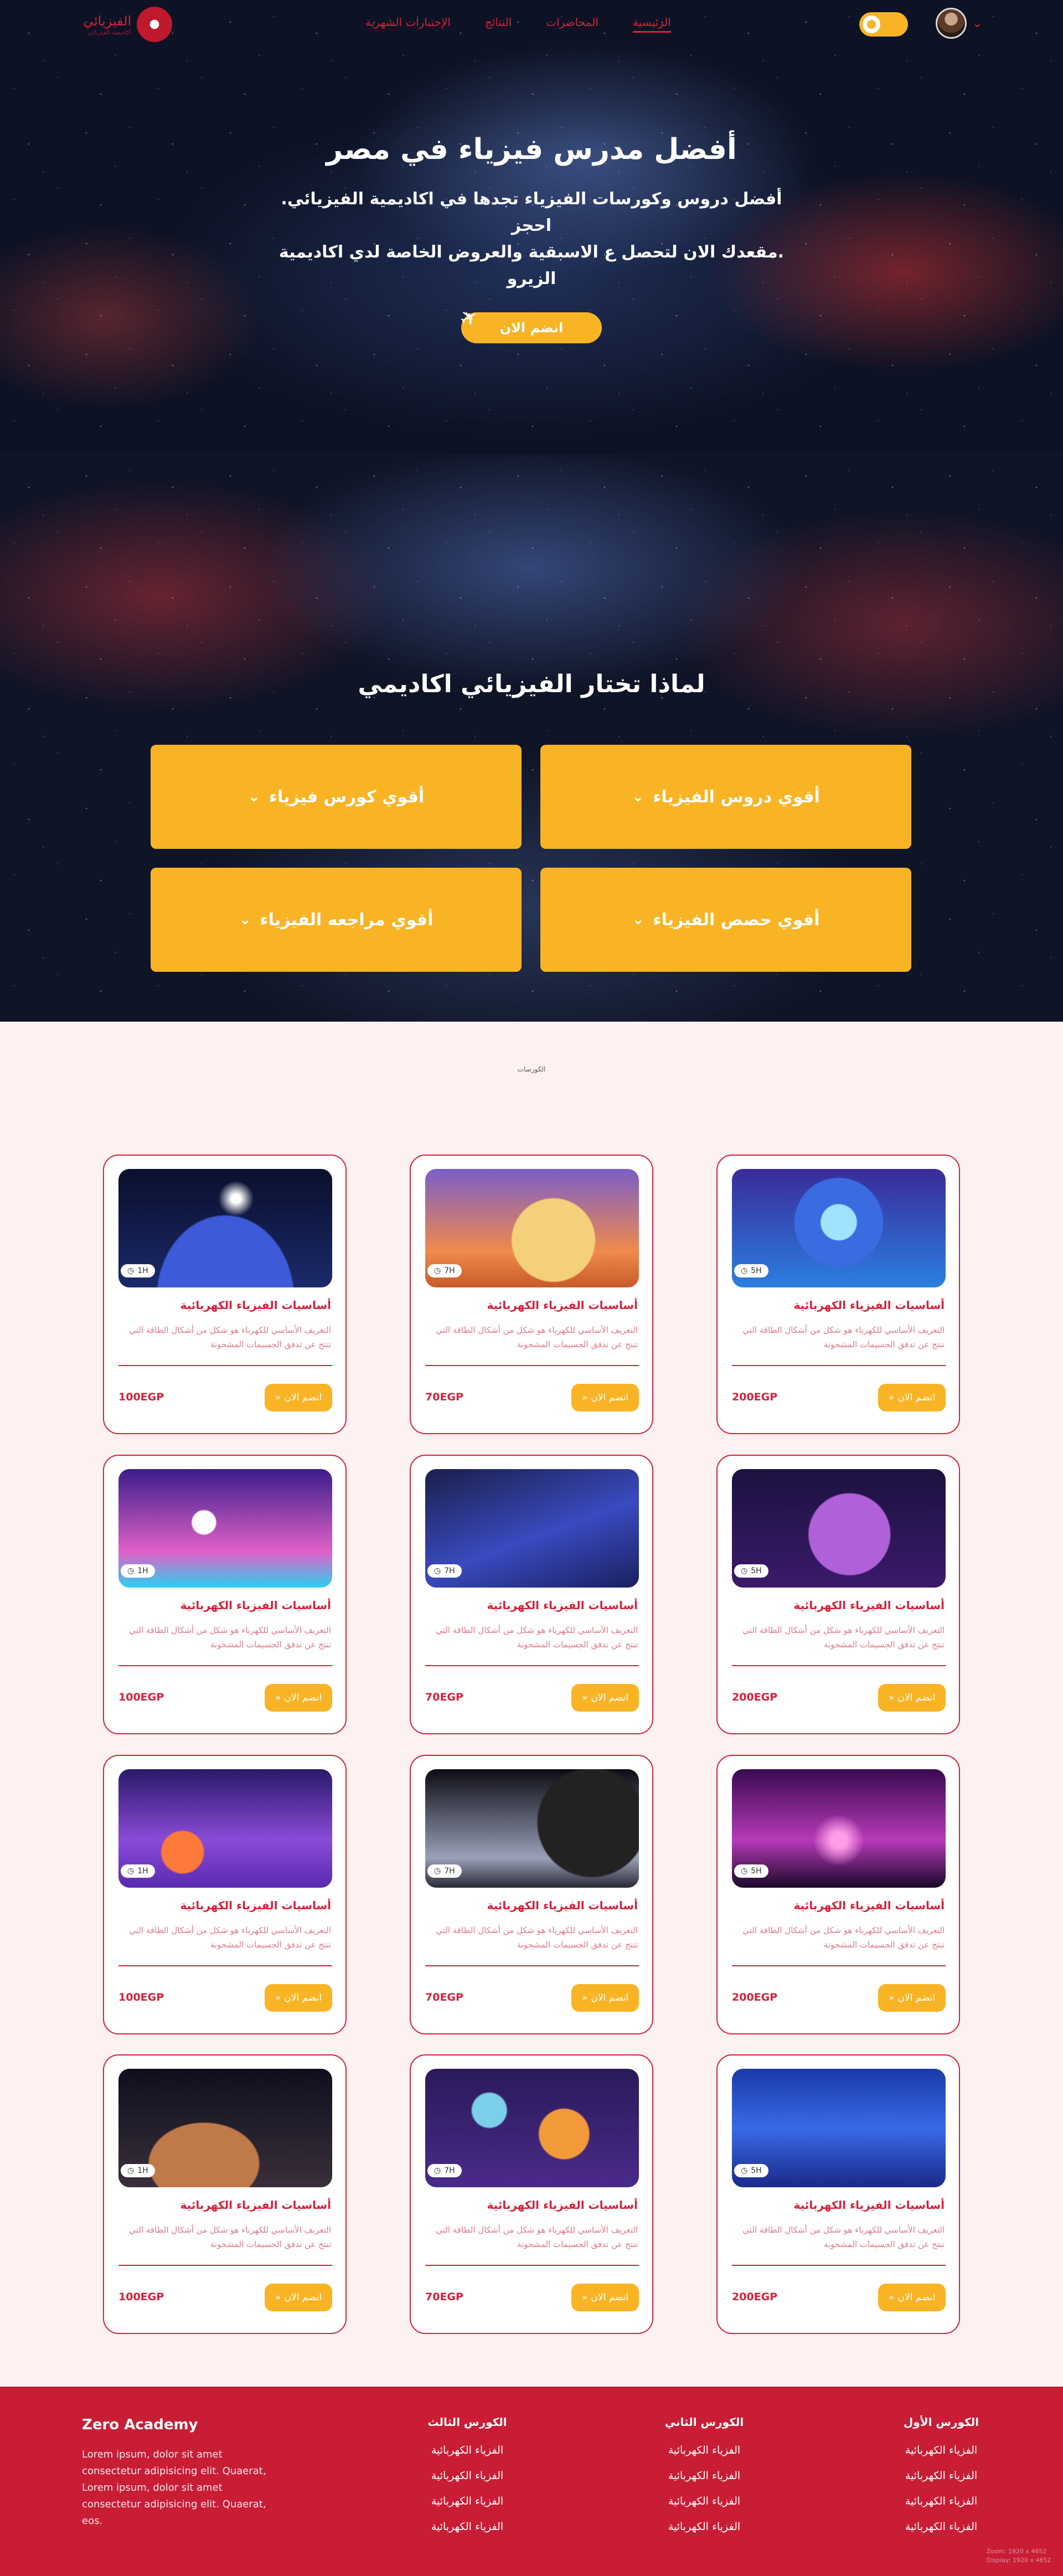  Describe the element at coordinates (977, 23) in the screenshot. I see `chevron-down-icon: ⌄` at that location.